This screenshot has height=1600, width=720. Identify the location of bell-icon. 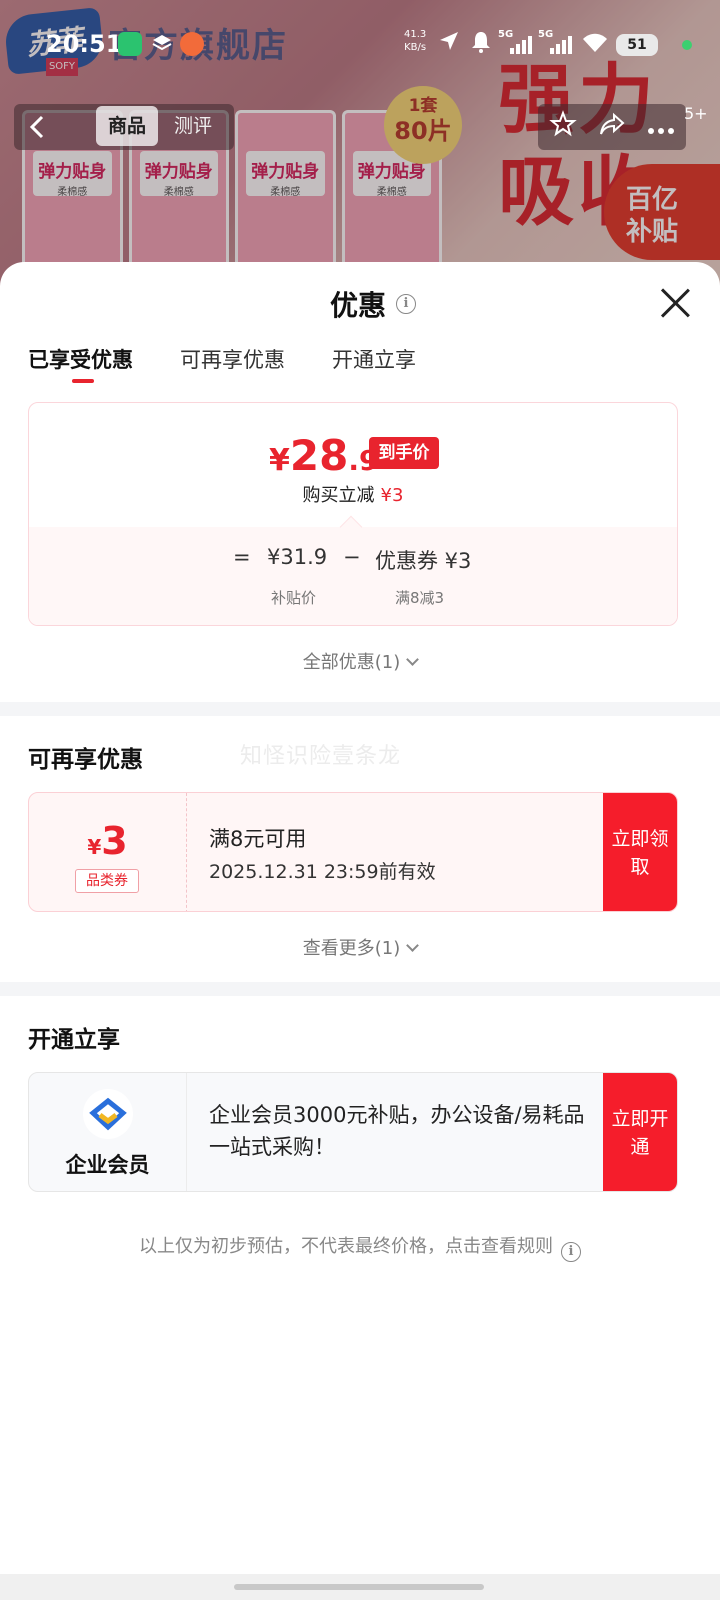
(481, 44).